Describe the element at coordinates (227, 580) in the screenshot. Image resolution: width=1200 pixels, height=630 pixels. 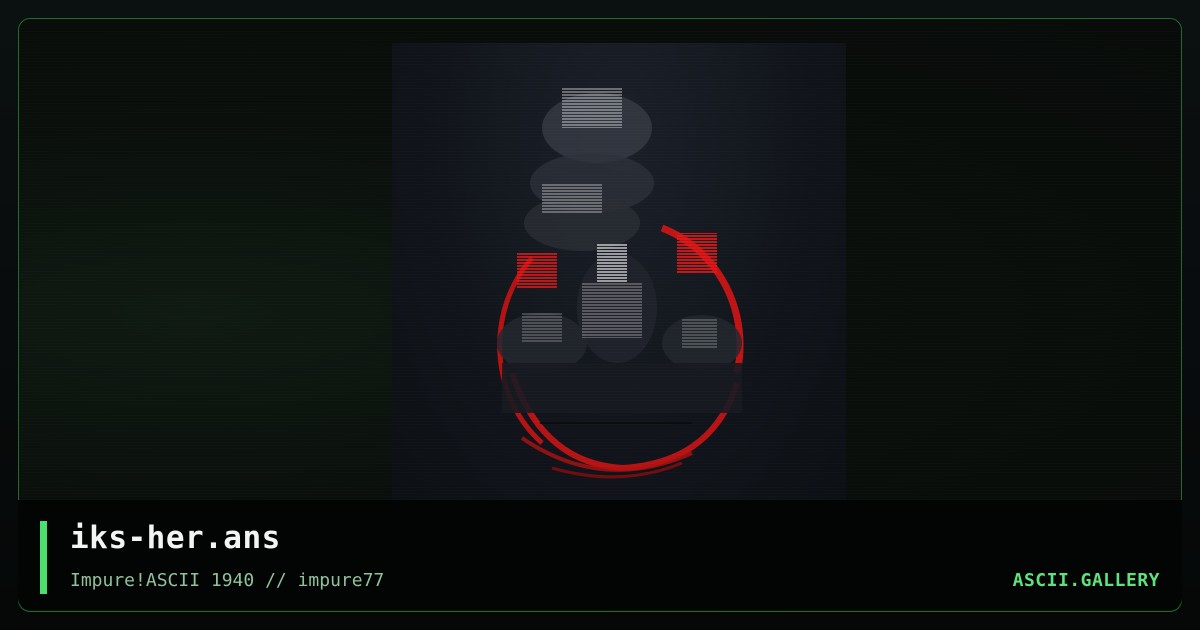
I see `artwork-meta: Impure!ASCII 1940 // impure77` at that location.